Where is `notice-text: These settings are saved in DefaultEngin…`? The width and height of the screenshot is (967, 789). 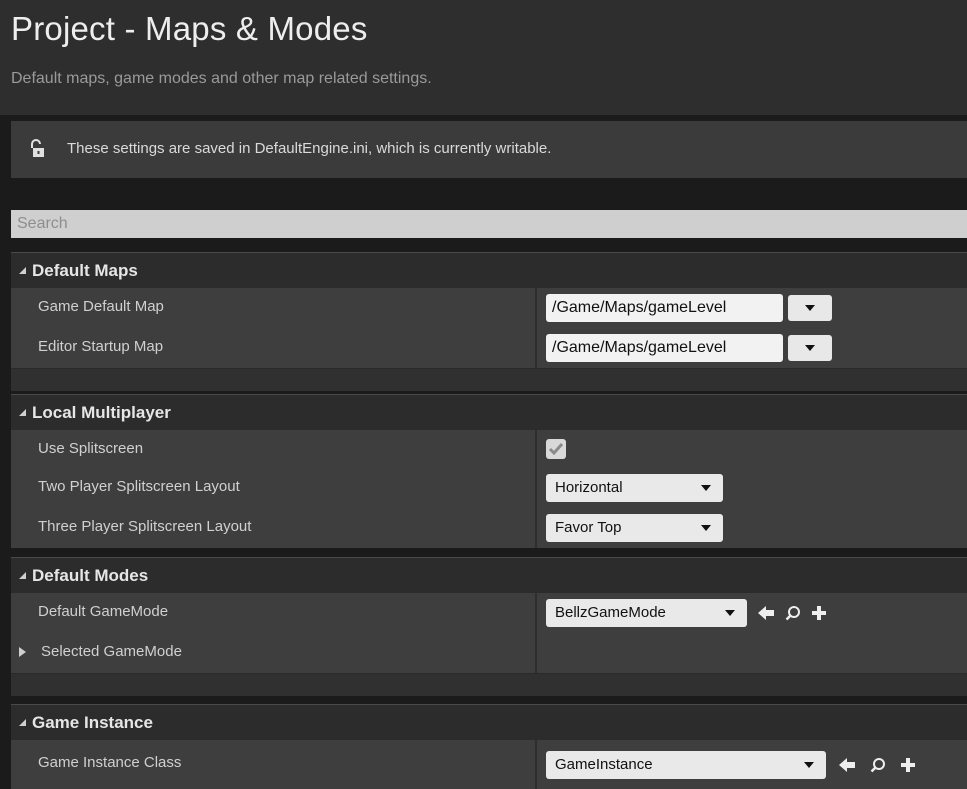
notice-text: These settings are saved in DefaultEngin… is located at coordinates (309, 148).